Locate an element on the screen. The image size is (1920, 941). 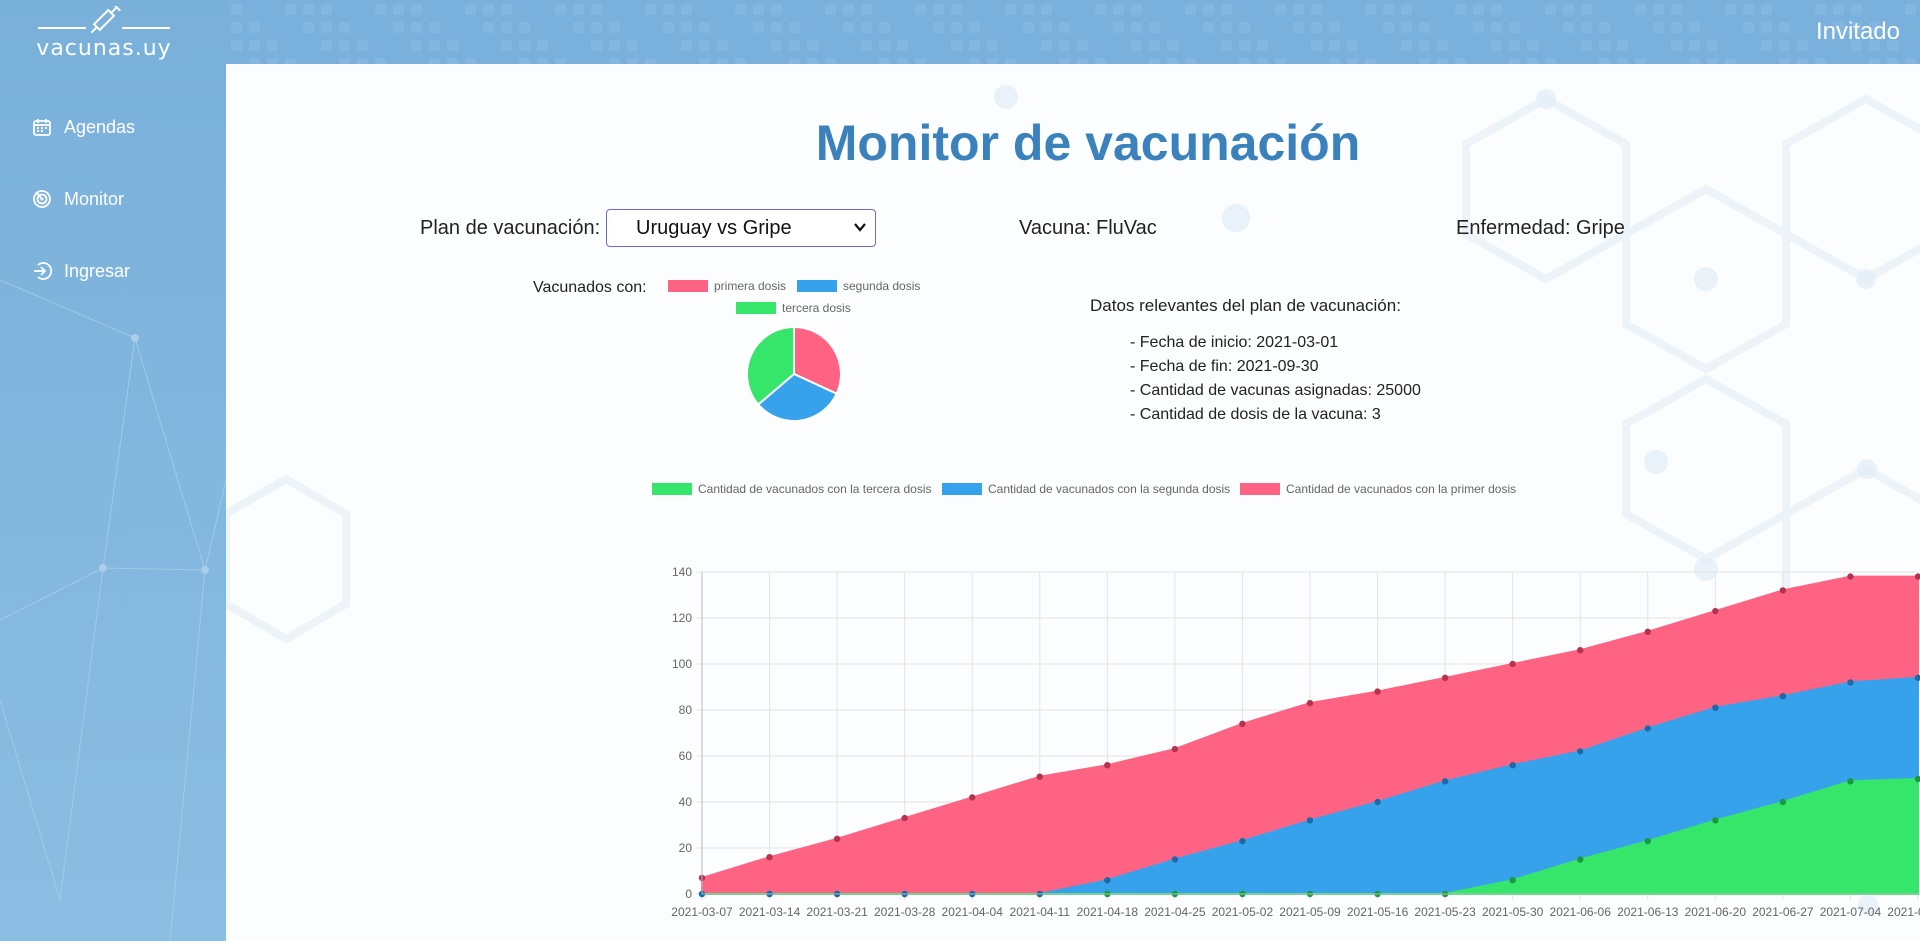
y-tick-label: 100 is located at coordinates (682, 664).